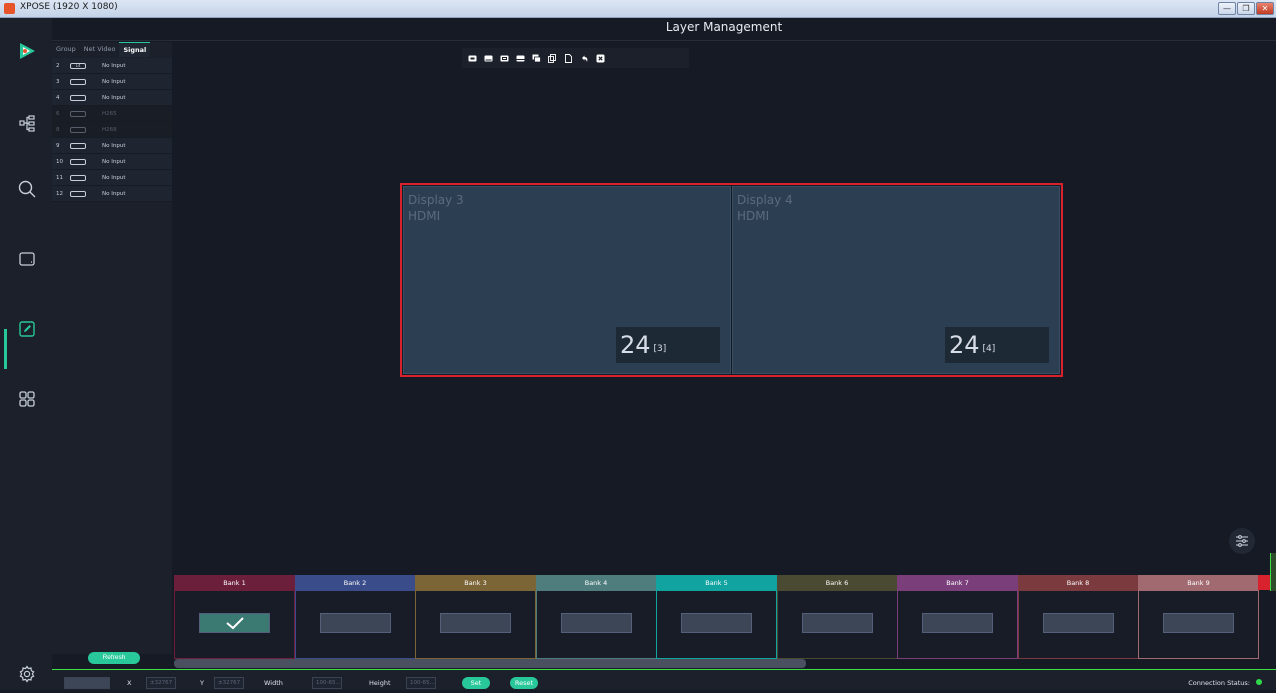 Image resolution: width=1276 pixels, height=693 pixels. Describe the element at coordinates (66, 49) in the screenshot. I see `tab-group: Group` at that location.